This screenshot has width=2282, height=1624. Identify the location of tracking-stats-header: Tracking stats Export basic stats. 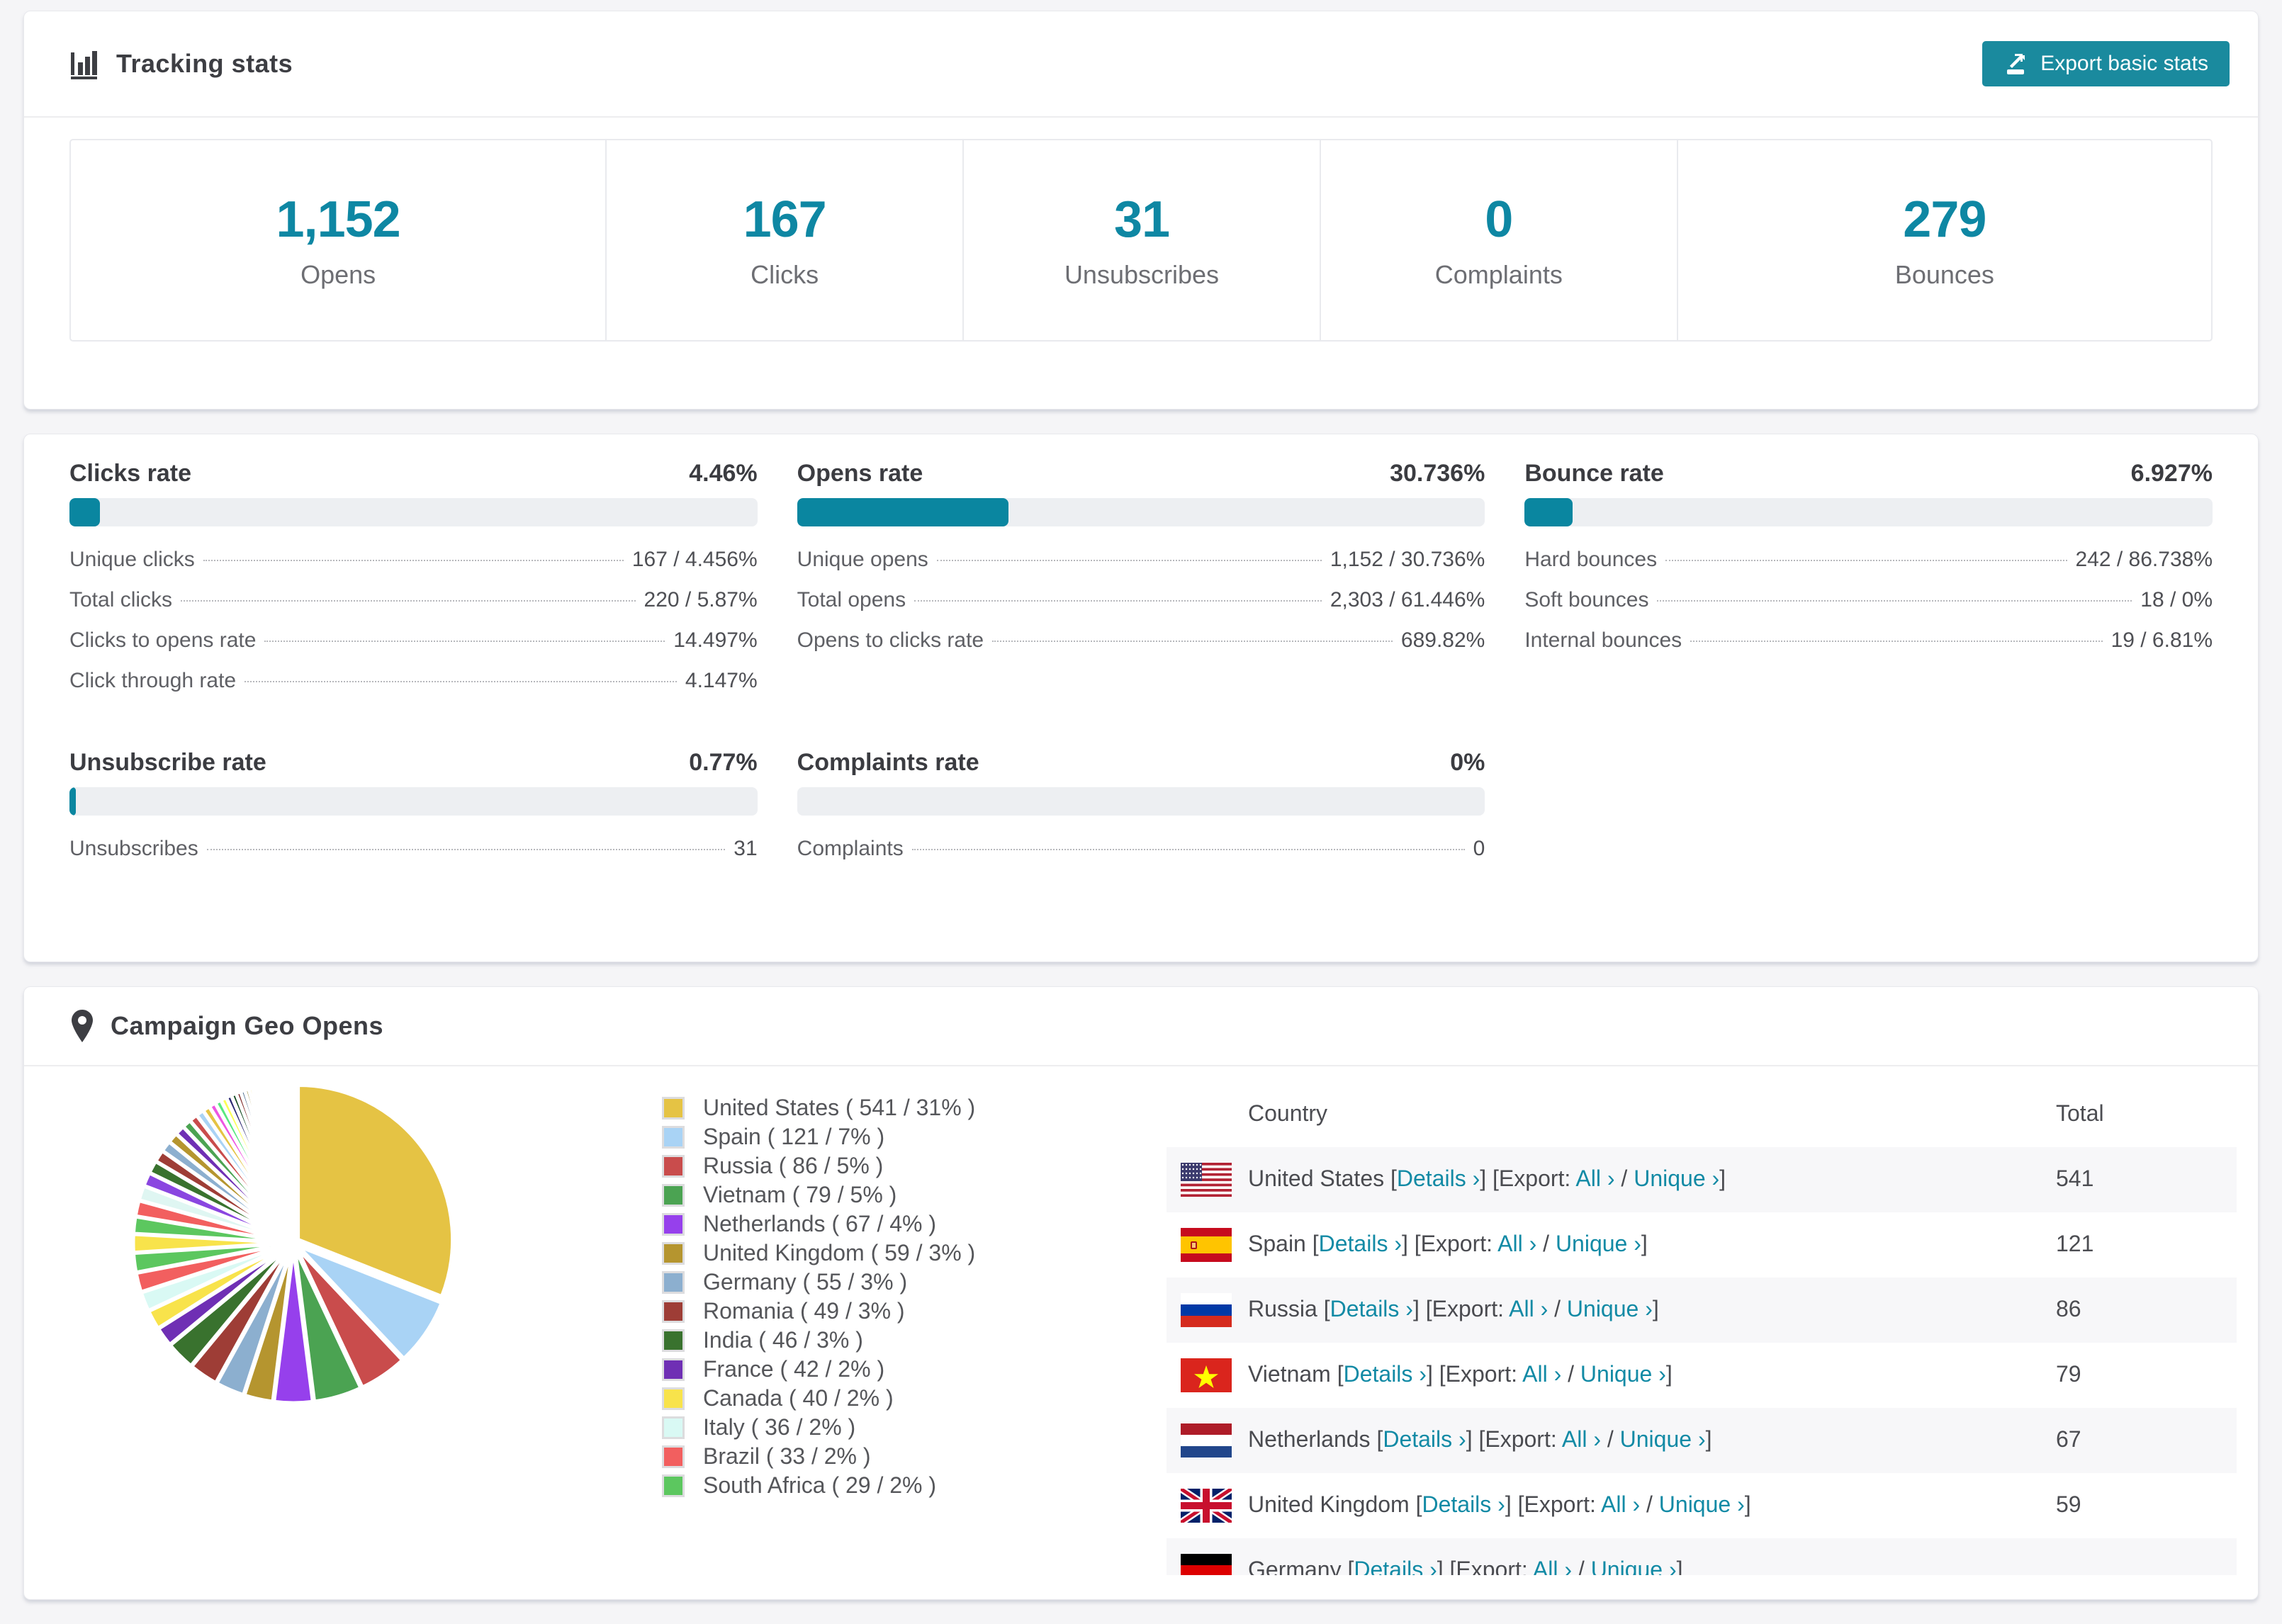
(1141, 65).